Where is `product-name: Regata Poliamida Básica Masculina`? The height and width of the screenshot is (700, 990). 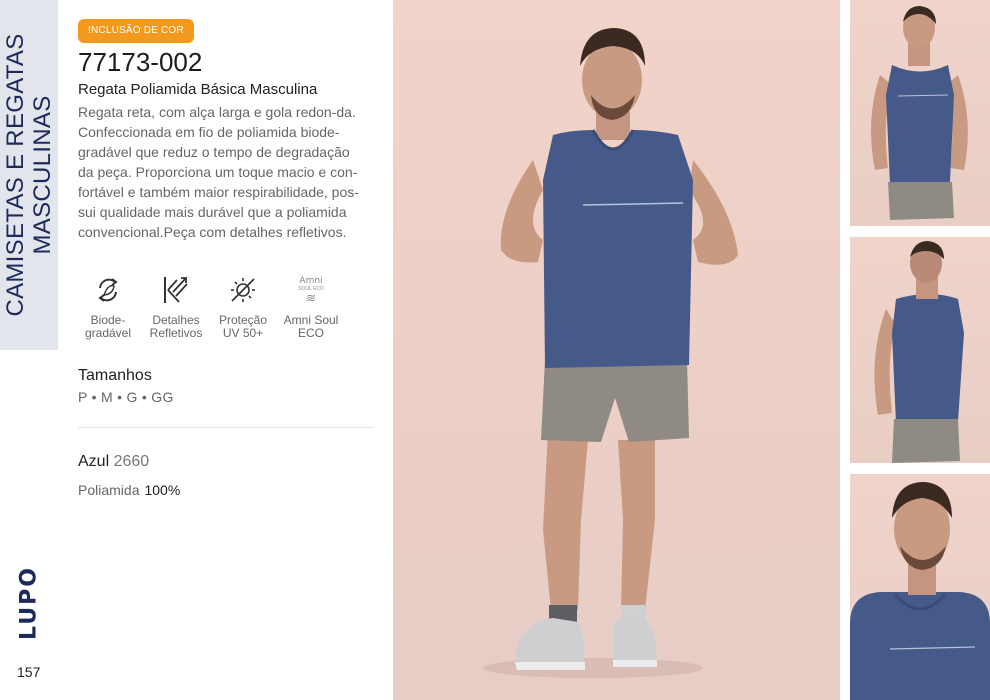 product-name: Regata Poliamida Básica Masculina is located at coordinates (198, 89).